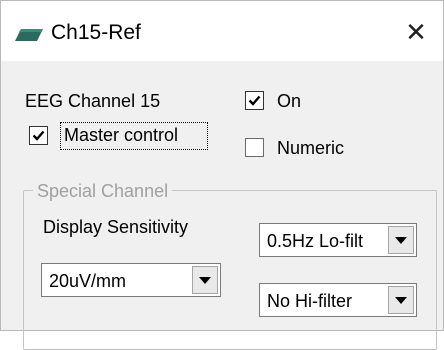 This screenshot has height=350, width=444. I want to click on master-control-label: Master control, so click(121, 135).